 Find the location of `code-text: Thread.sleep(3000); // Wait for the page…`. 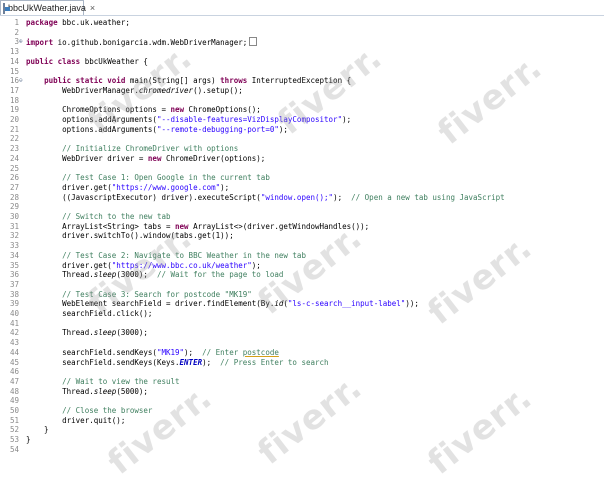

code-text: Thread.sleep(3000); // Wait for the page… is located at coordinates (154, 274).